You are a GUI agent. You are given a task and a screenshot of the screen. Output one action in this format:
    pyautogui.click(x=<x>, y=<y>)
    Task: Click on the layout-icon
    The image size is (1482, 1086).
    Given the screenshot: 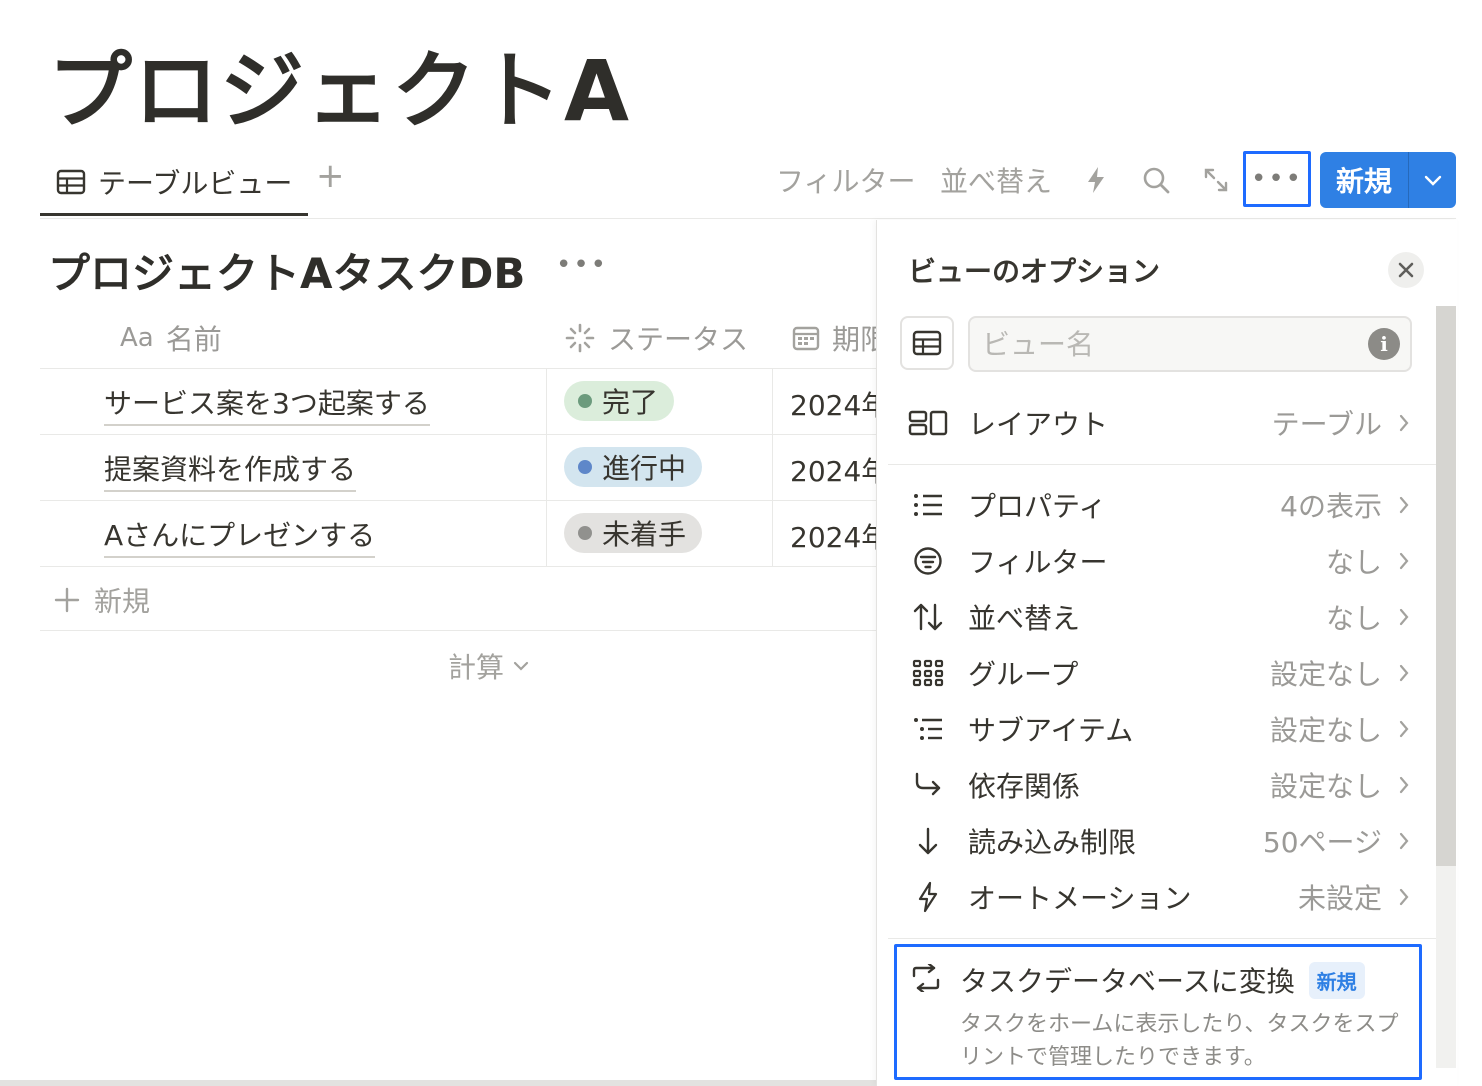 What is the action you would take?
    pyautogui.click(x=928, y=423)
    